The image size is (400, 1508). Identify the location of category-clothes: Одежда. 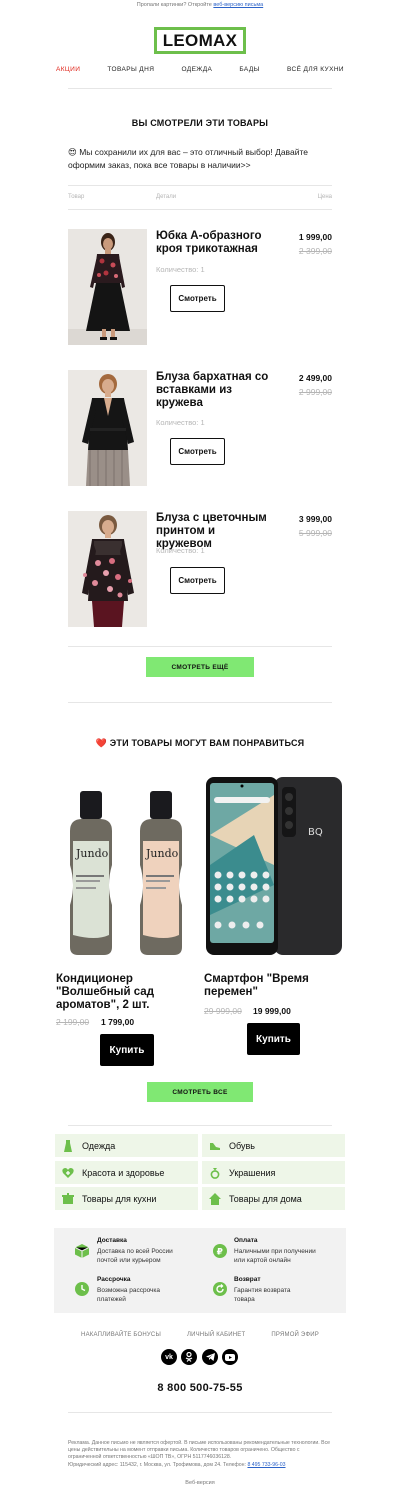
(126, 1145).